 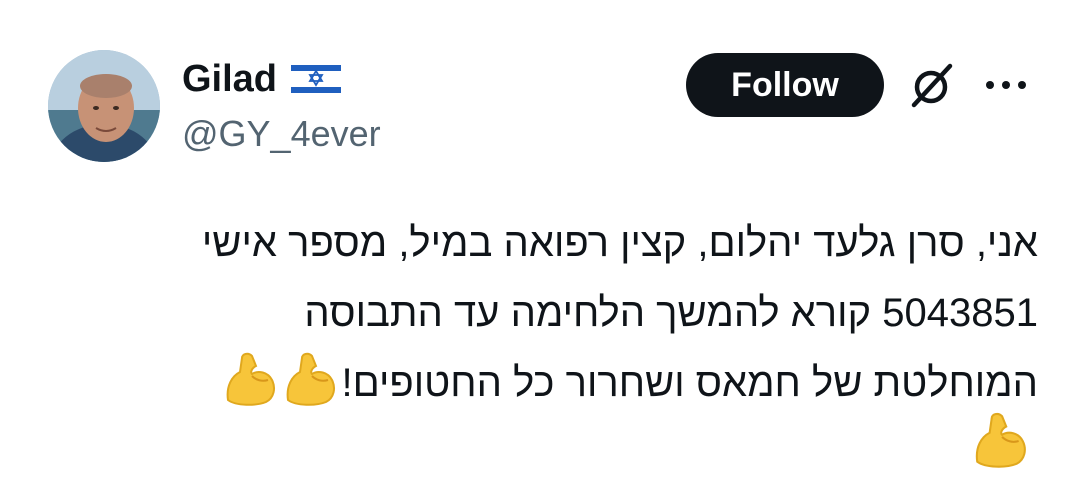 I want to click on author-name-row: Gilad, so click(x=262, y=79).